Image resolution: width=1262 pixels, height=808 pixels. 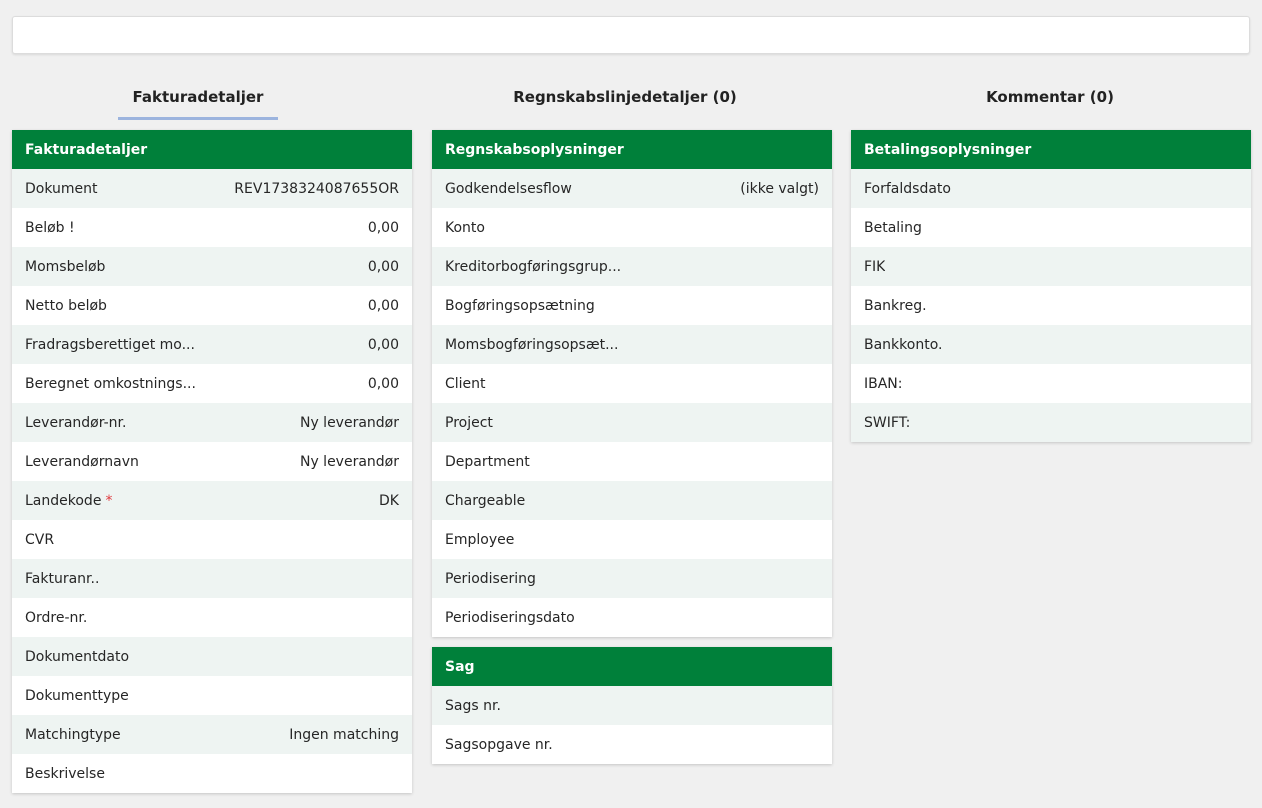 I want to click on field-label-wrap: SWIFT:, so click(x=887, y=423).